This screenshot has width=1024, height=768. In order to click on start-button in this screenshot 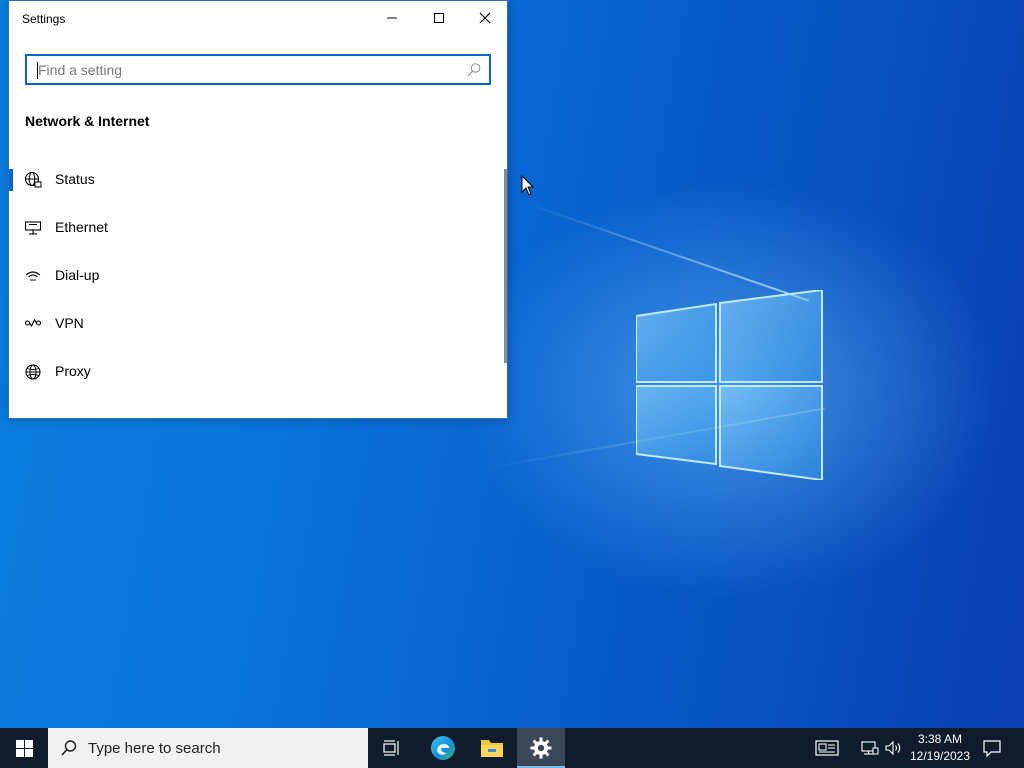, I will do `click(24, 748)`.